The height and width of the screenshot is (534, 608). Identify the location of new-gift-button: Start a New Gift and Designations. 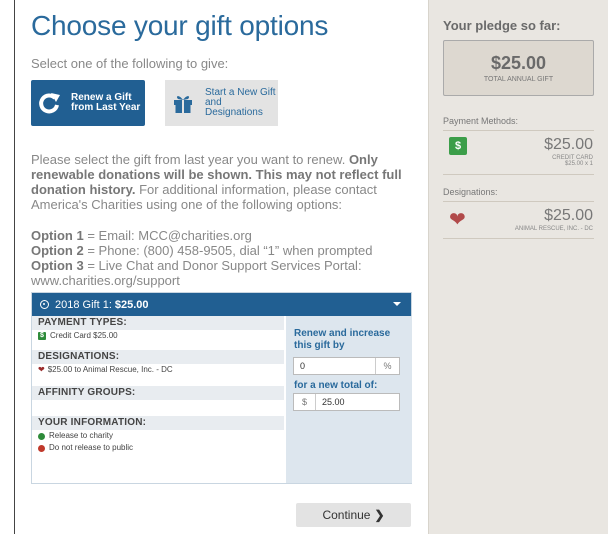
(221, 103).